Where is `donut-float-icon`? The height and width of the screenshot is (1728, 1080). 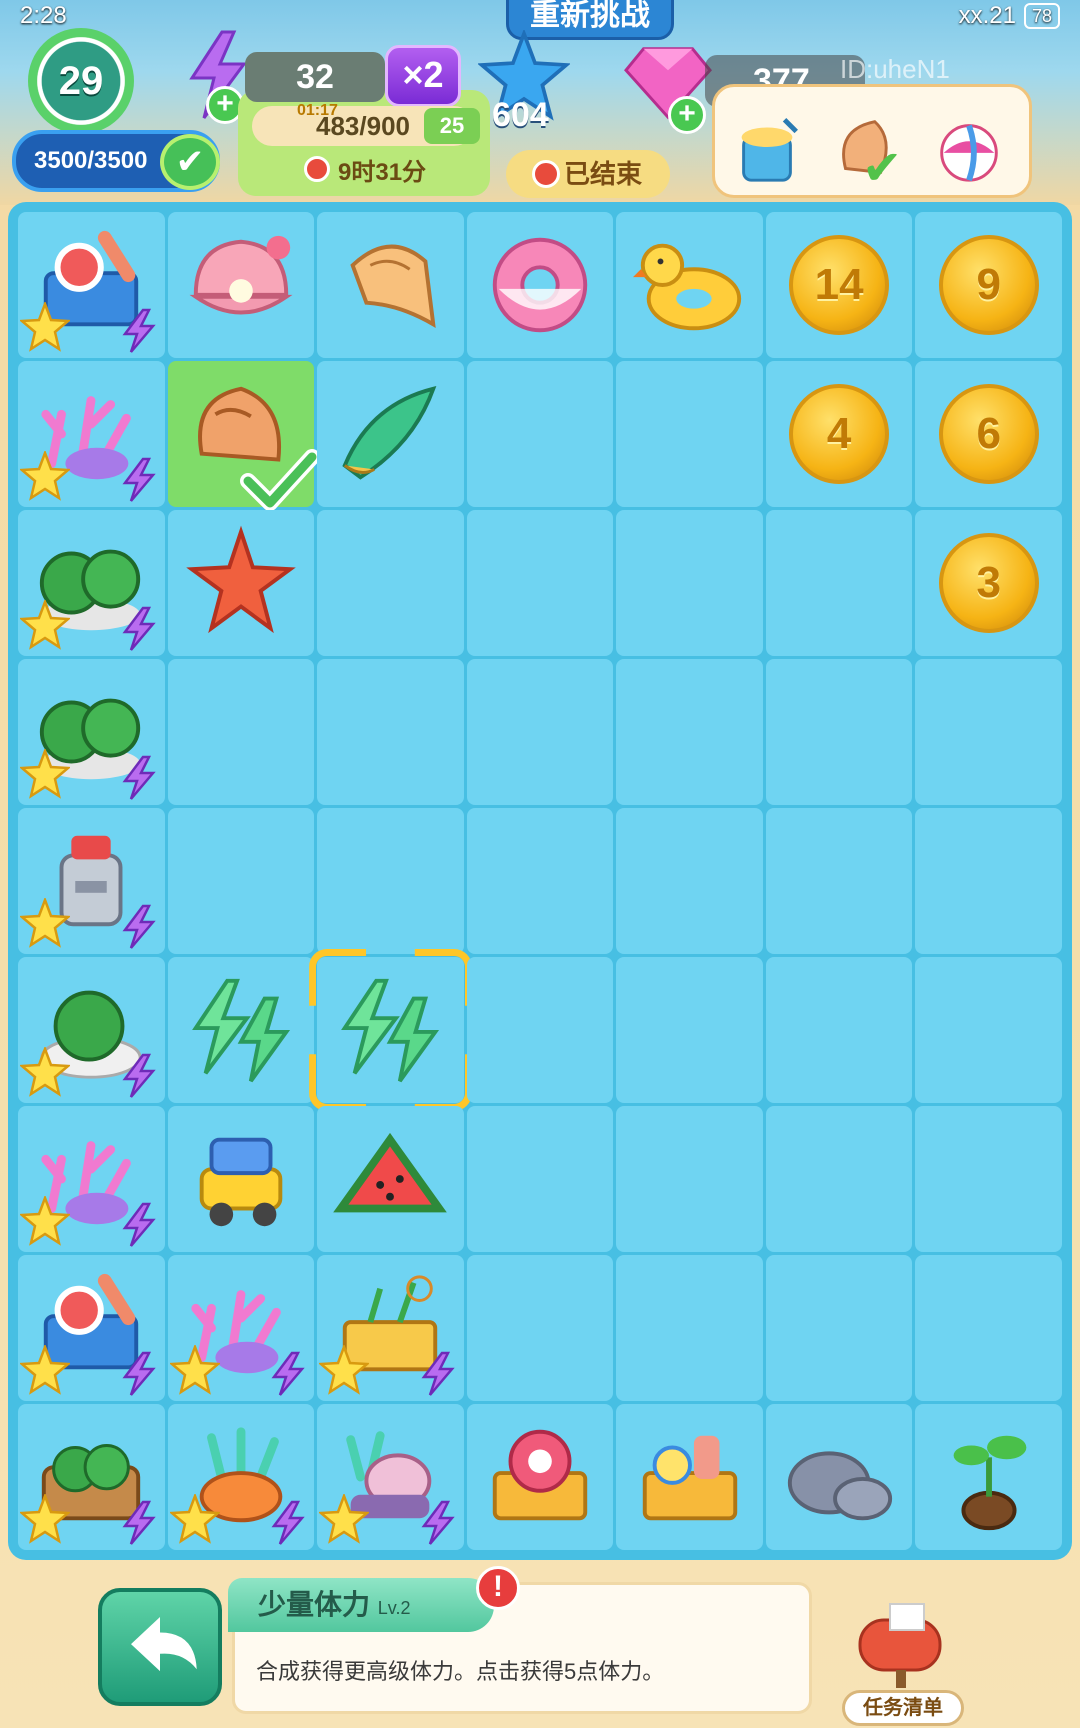 donut-float-icon is located at coordinates (540, 285).